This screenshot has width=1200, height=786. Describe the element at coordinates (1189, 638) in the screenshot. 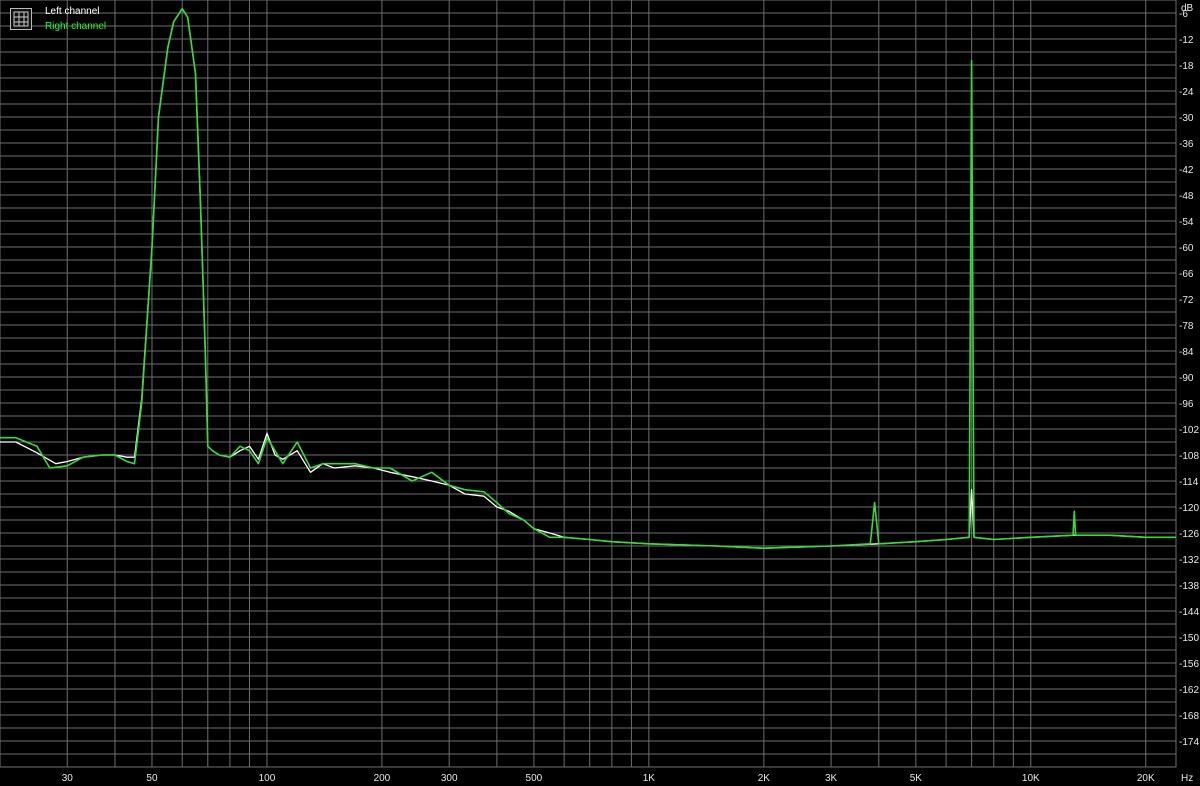

I see `y-tick-label: -150` at that location.